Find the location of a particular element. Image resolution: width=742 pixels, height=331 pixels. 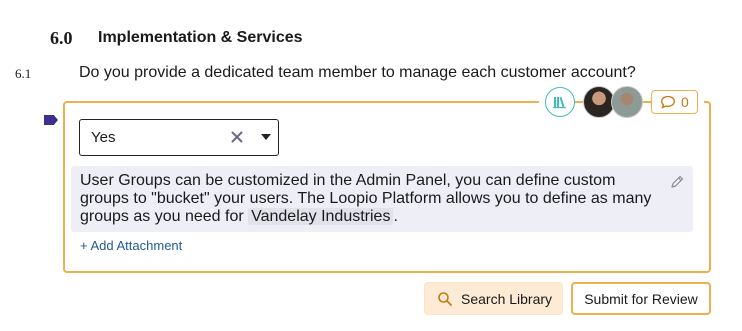

library-books-icon-glyph is located at coordinates (559, 102).